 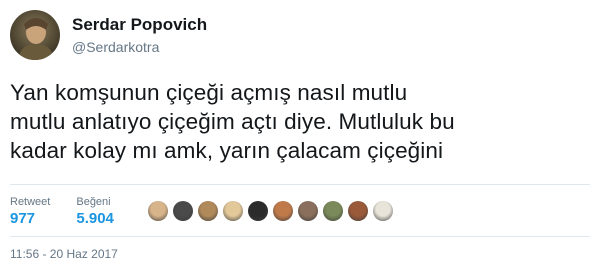 I want to click on retweet-label: Retweet, so click(x=30, y=201).